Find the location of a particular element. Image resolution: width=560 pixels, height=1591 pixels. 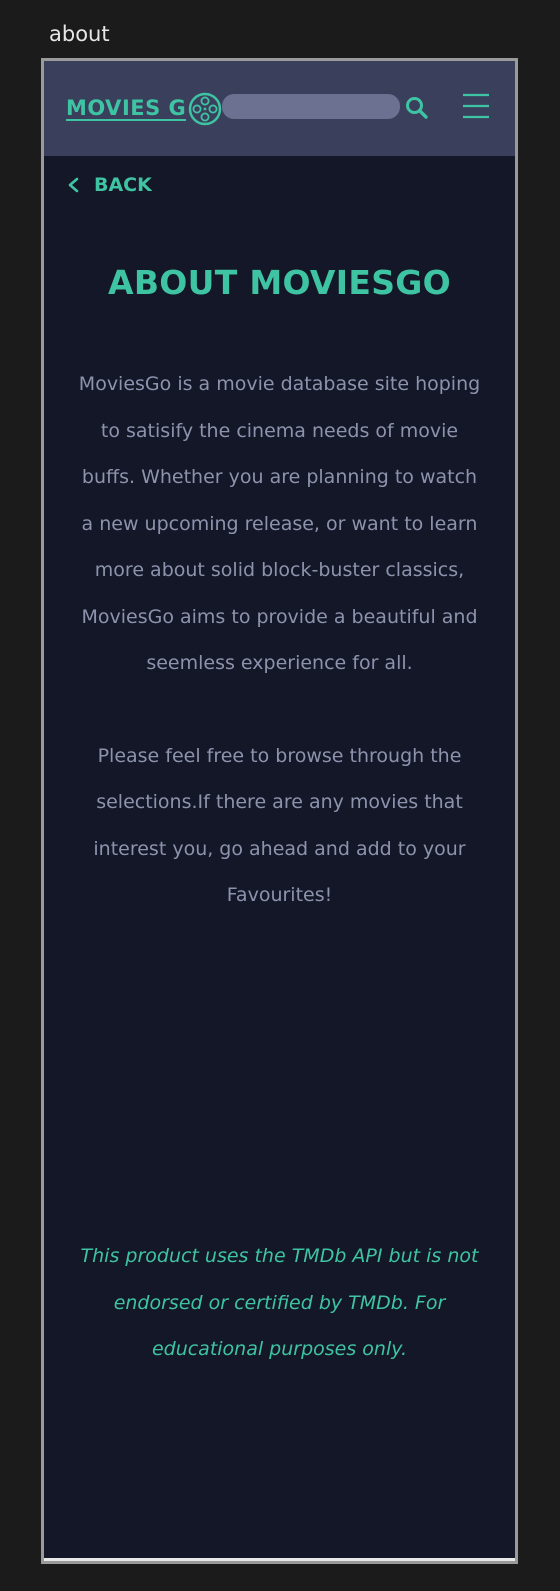

search-icon is located at coordinates (417, 108).